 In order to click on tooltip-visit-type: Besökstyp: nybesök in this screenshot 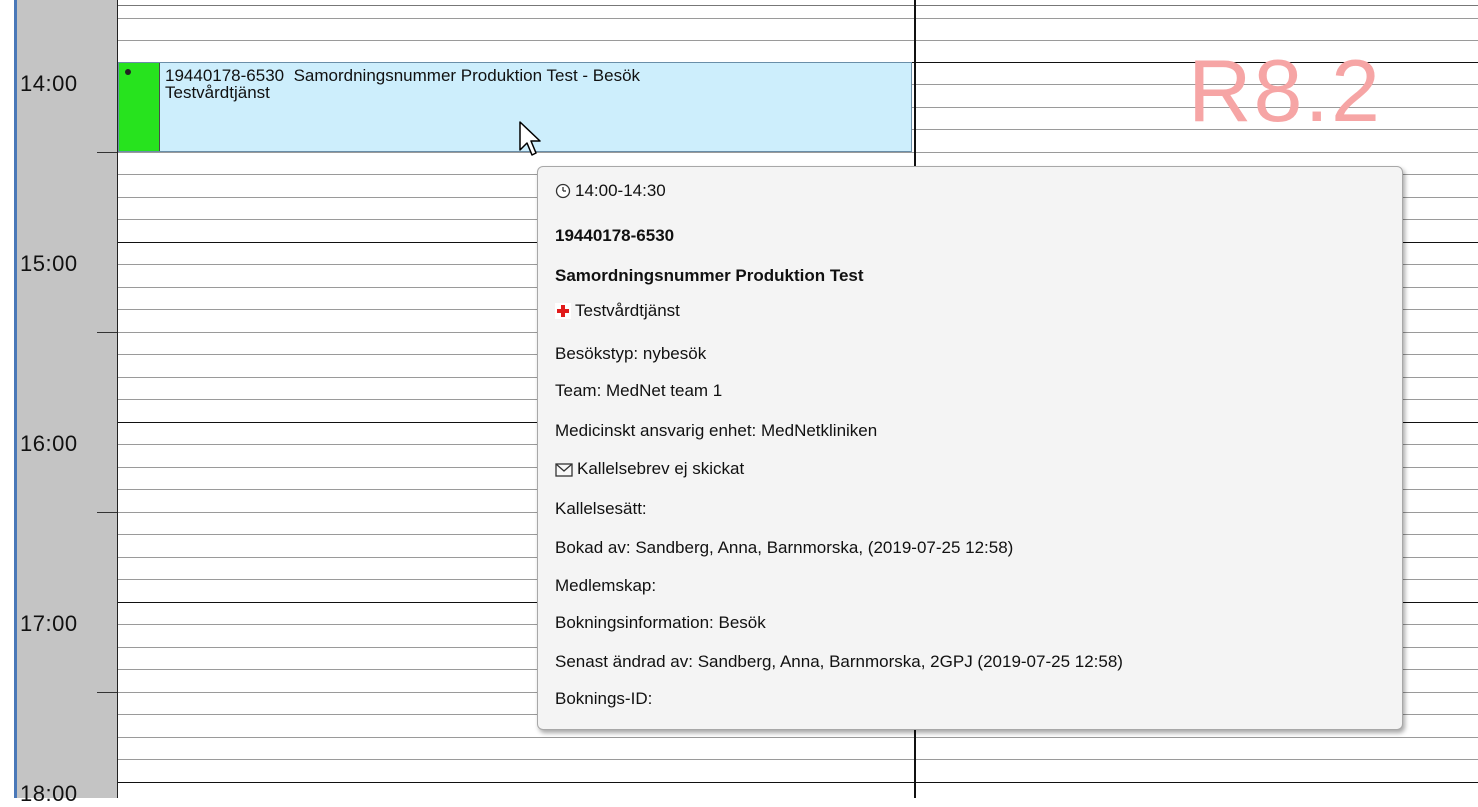, I will do `click(631, 353)`.